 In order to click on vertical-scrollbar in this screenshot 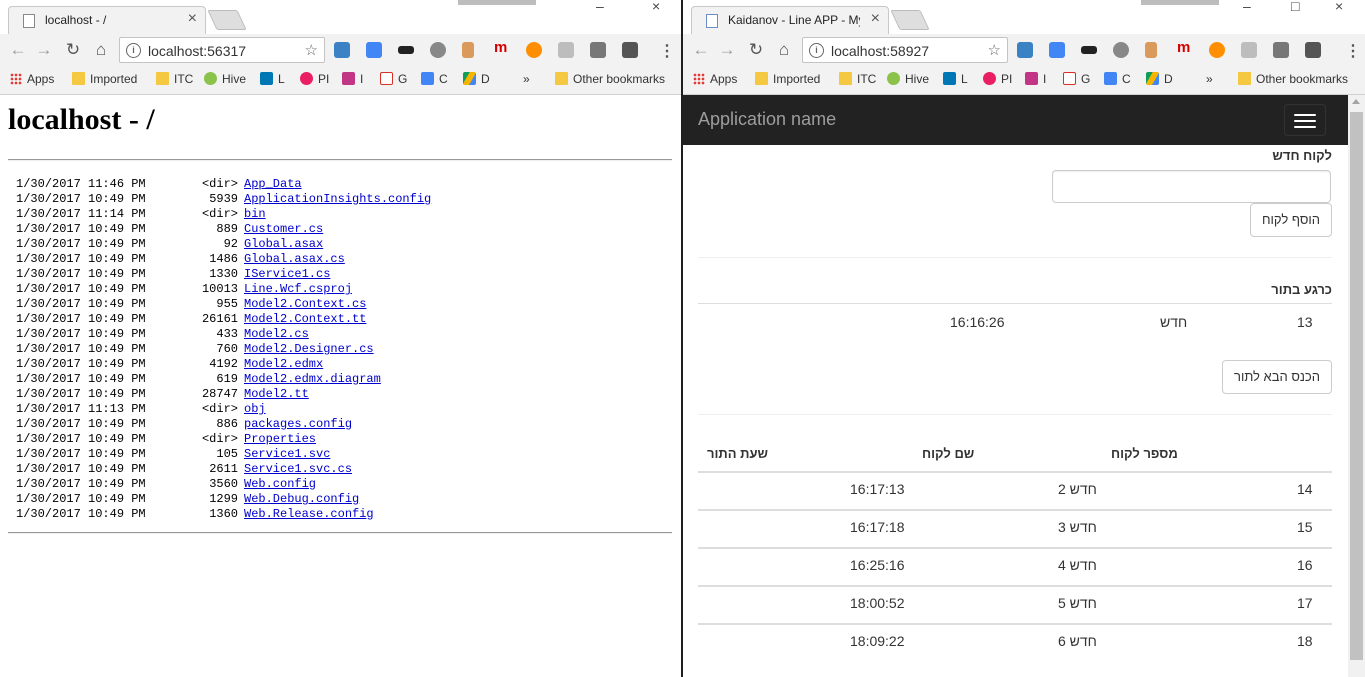, I will do `click(1356, 386)`.